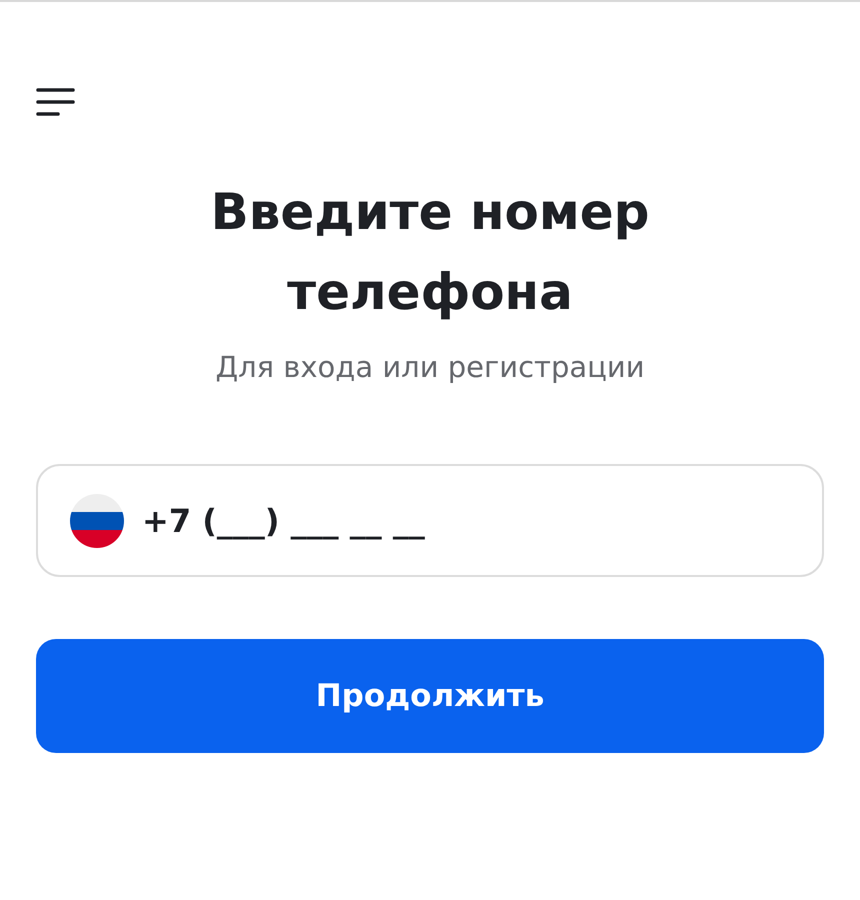 The image size is (860, 900). What do you see at coordinates (56, 102) in the screenshot?
I see `menu-icon` at bounding box center [56, 102].